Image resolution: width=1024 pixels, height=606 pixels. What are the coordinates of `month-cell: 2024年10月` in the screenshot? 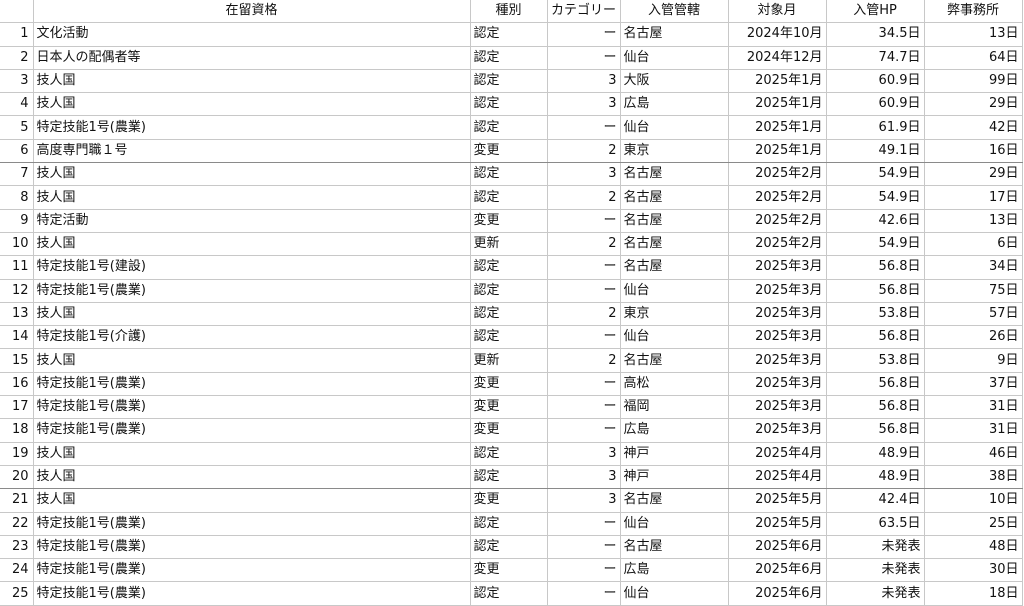 It's located at (777, 34).